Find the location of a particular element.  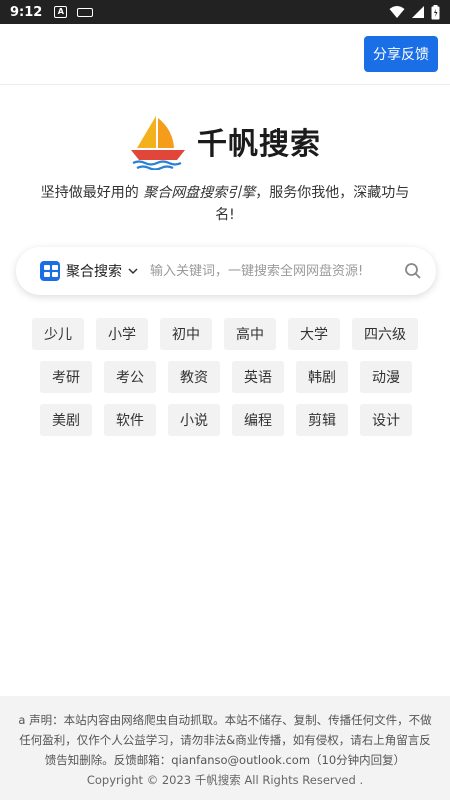

tag-item: 剪辑 is located at coordinates (322, 420).